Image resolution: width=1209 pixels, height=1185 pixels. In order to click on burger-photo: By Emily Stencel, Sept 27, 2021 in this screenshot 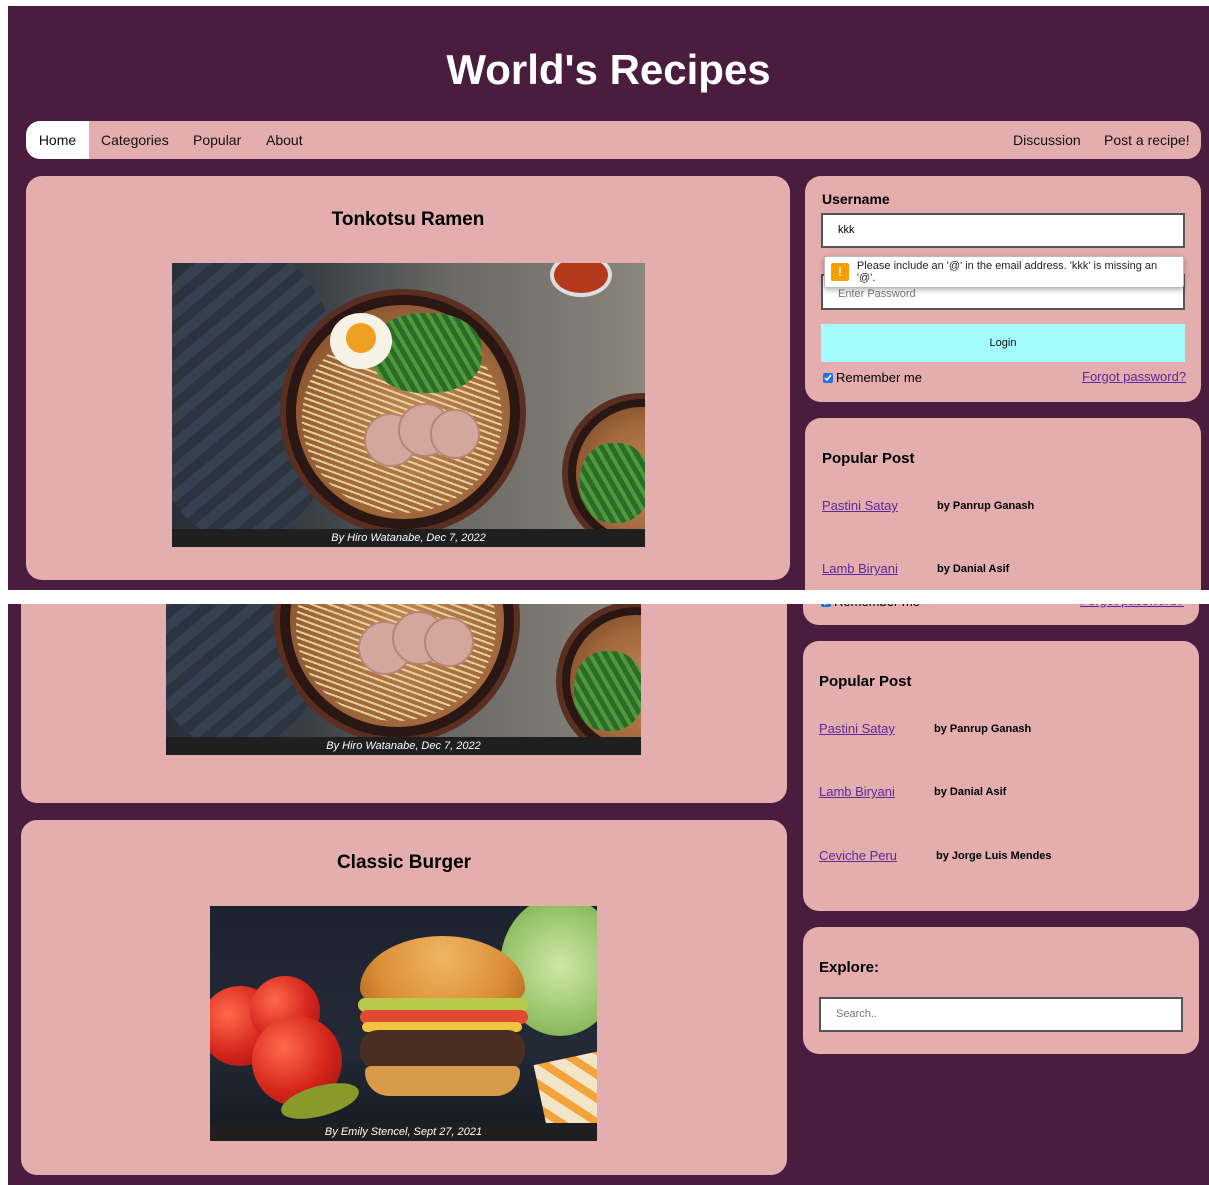, I will do `click(403, 1023)`.